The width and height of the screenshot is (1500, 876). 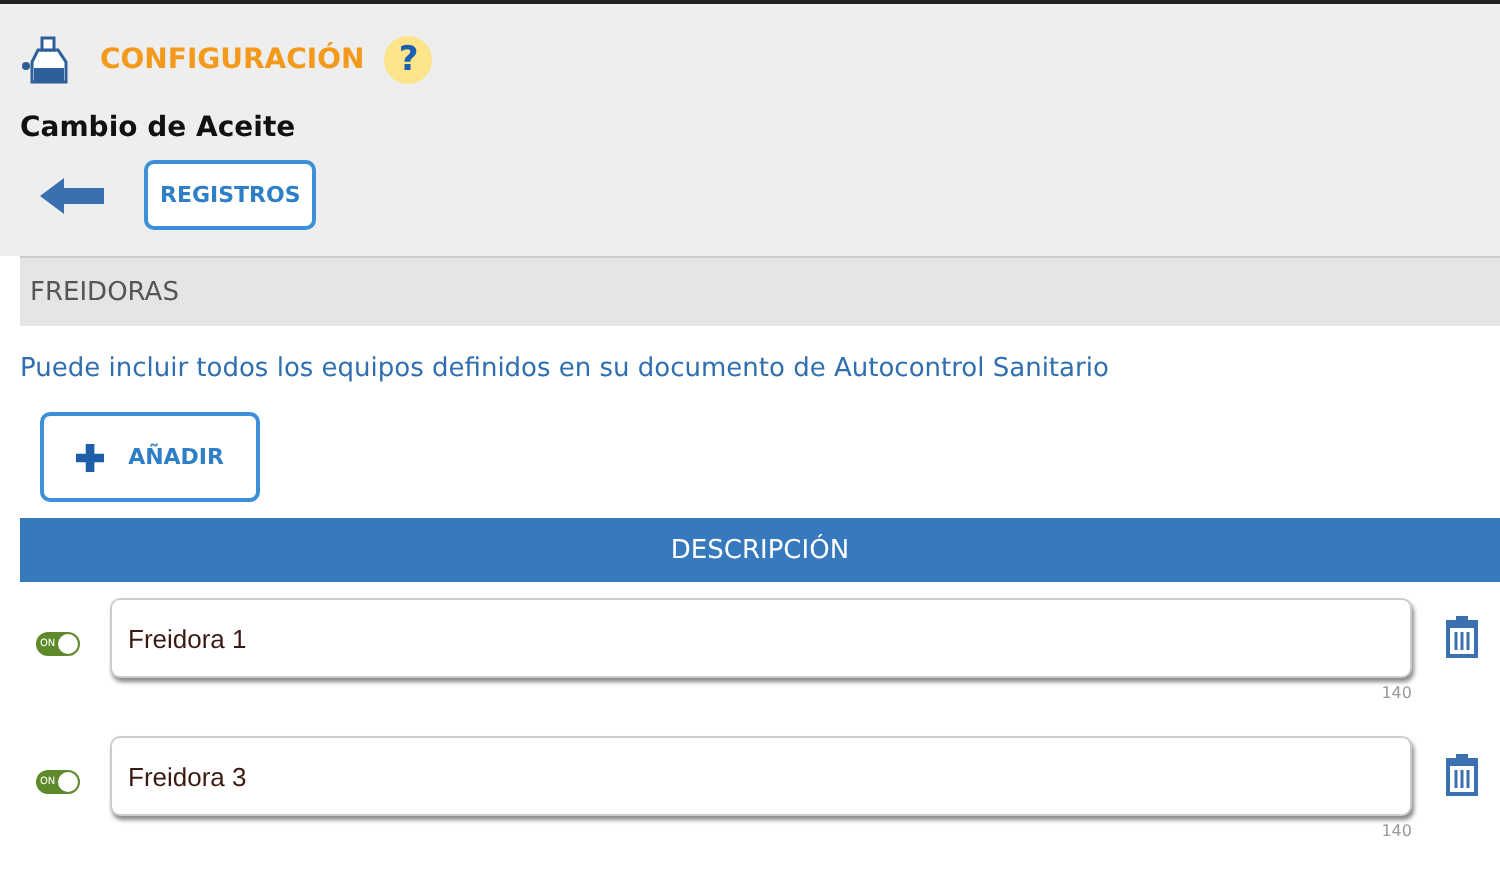 What do you see at coordinates (761, 638) in the screenshot?
I see `description-field: Freidora 1` at bounding box center [761, 638].